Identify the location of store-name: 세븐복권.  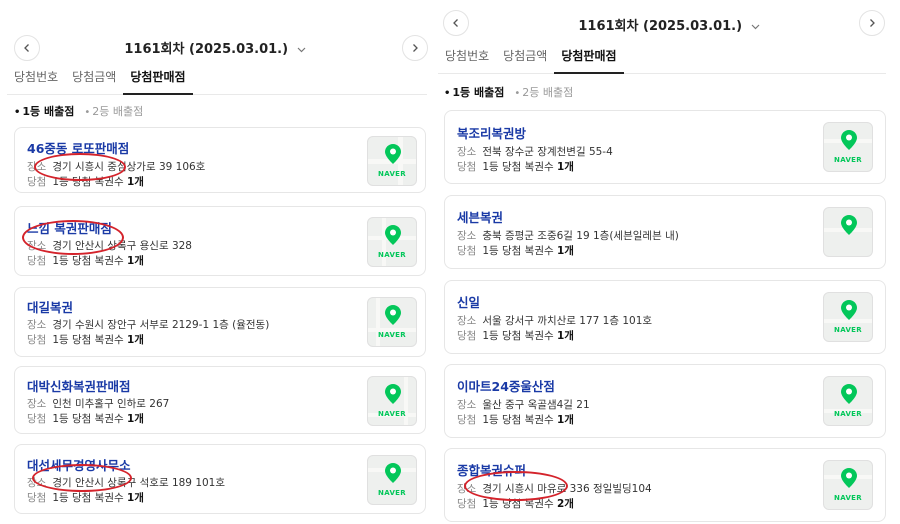
(480, 216).